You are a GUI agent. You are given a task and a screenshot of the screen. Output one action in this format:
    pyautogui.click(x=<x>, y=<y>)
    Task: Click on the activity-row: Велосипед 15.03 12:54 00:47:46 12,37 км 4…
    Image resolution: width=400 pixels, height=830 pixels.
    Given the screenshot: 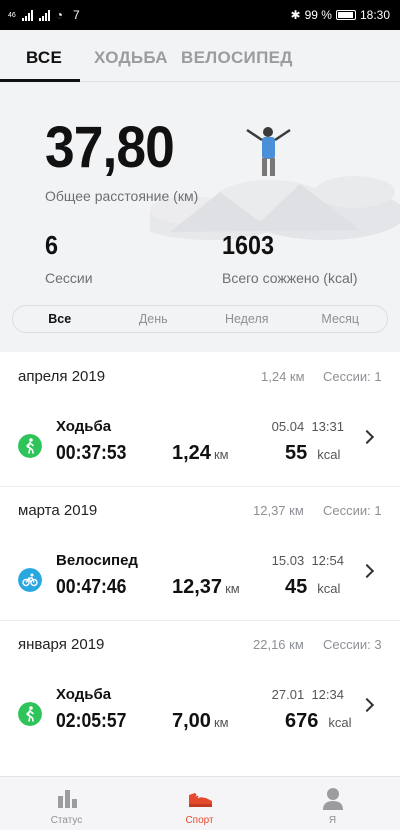 What is the action you would take?
    pyautogui.click(x=200, y=576)
    